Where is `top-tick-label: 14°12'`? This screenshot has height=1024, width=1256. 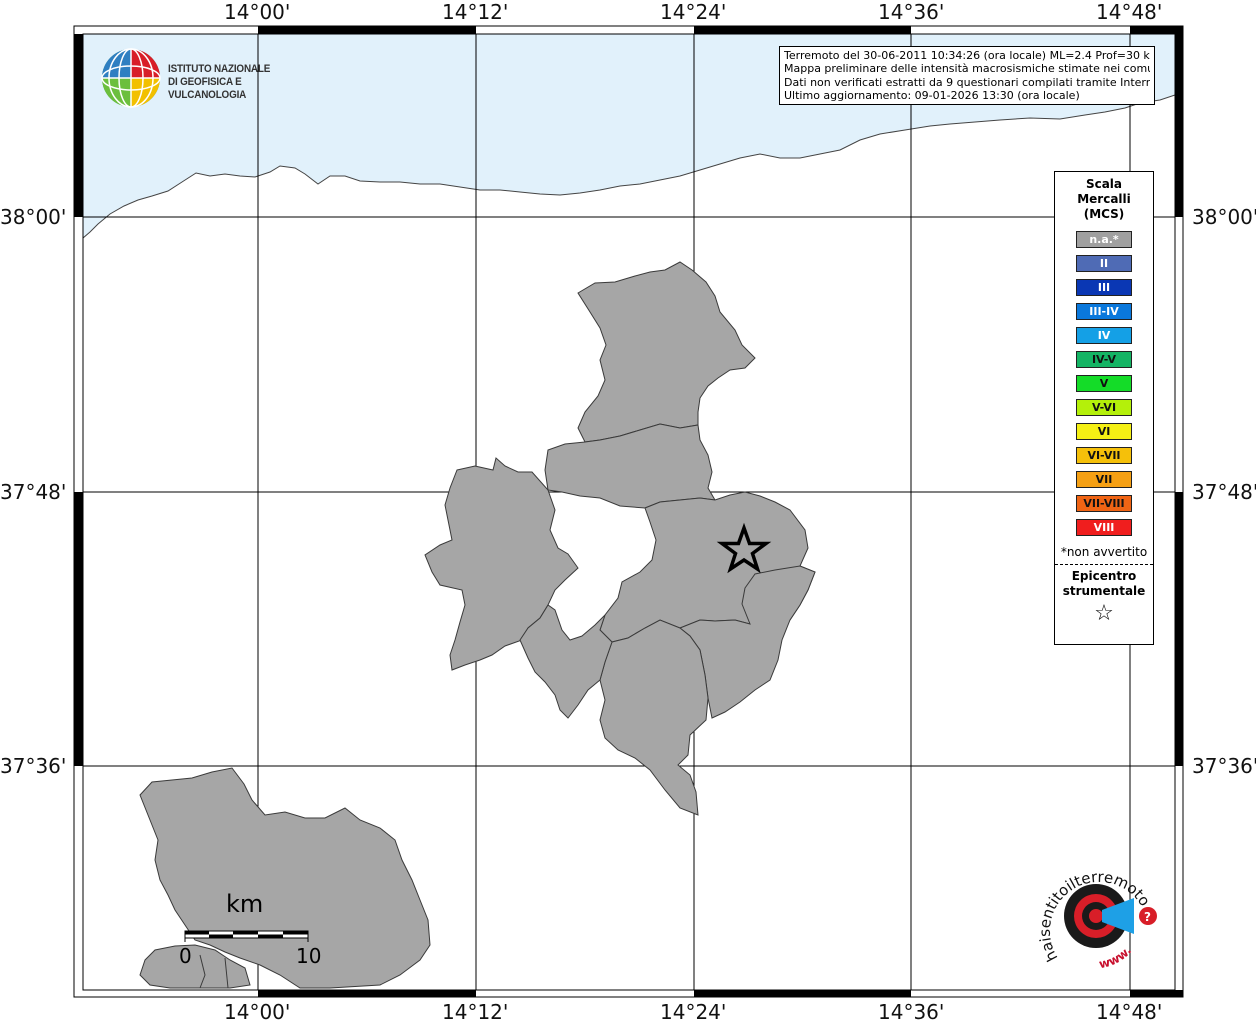 top-tick-label: 14°12' is located at coordinates (475, 12).